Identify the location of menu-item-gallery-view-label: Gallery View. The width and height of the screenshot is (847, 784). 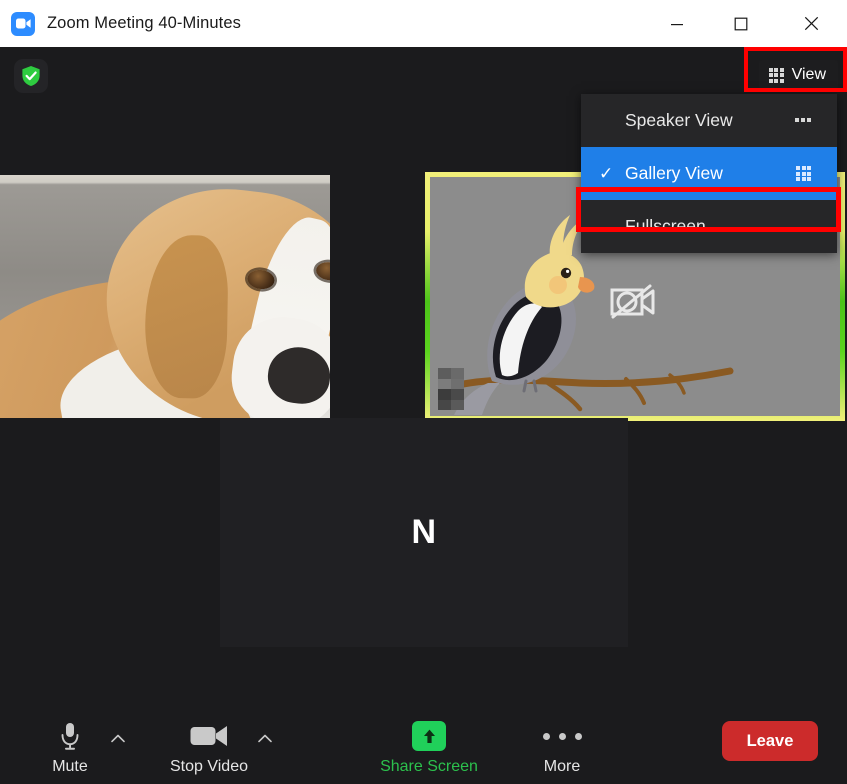
(674, 173).